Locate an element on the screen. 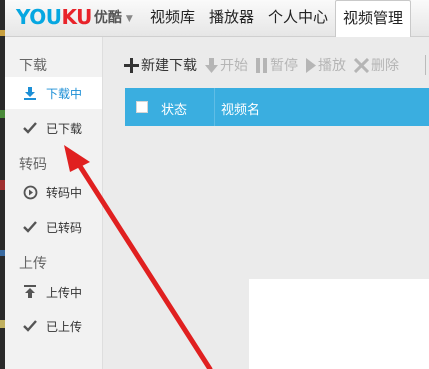 This screenshot has width=429, height=369. sidebar-item-downloaded: 已下载 is located at coordinates (53, 128).